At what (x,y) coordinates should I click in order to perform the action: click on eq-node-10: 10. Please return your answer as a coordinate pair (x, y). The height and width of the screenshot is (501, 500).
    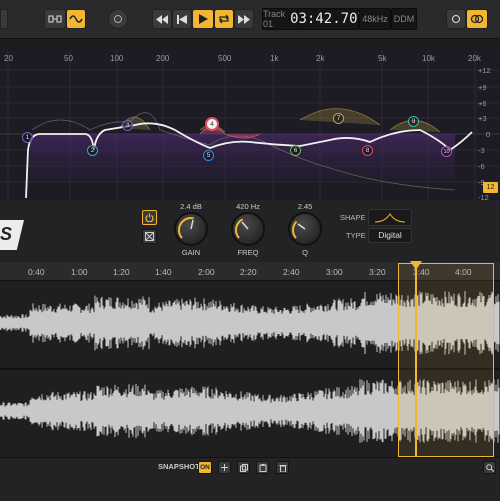
    Looking at the image, I should click on (446, 151).